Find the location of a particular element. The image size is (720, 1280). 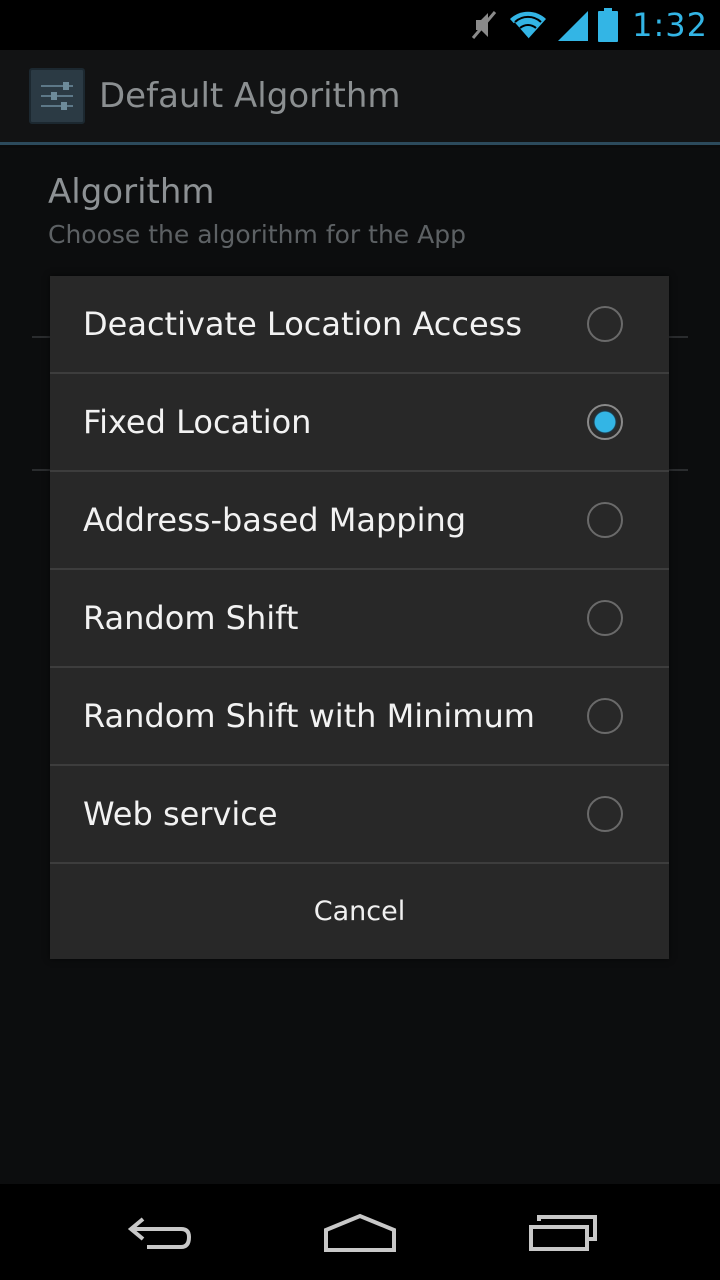

option-label: Random Shift with Minimum is located at coordinates (309, 716).